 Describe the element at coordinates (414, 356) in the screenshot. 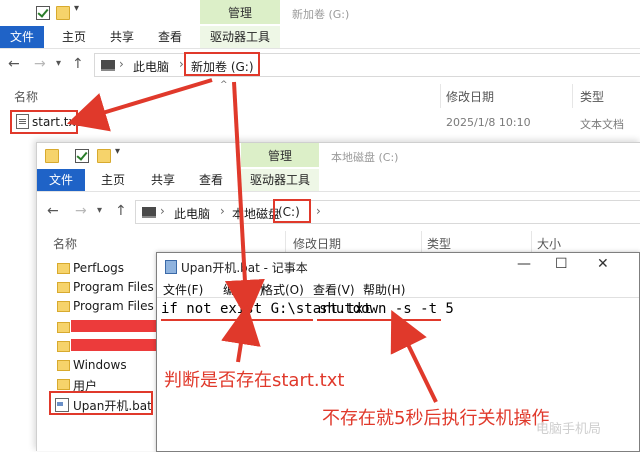

I see `arrow-shutdown-label` at that location.